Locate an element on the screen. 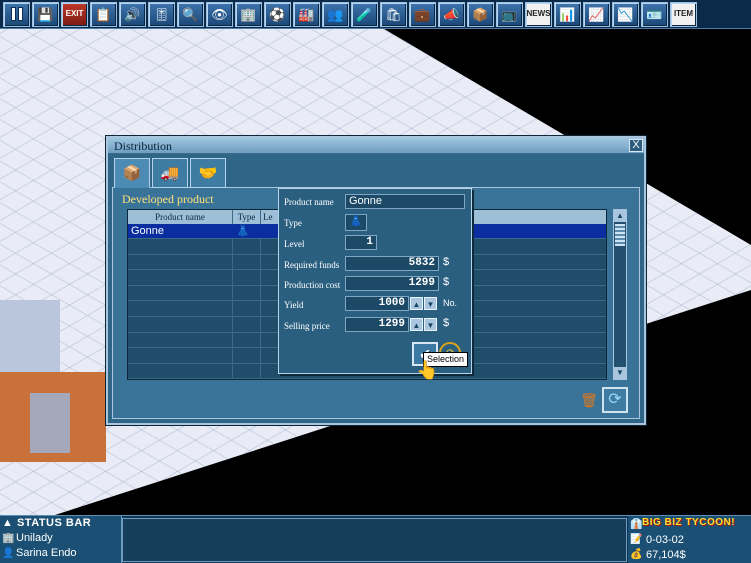  type-label: Type is located at coordinates (293, 223).